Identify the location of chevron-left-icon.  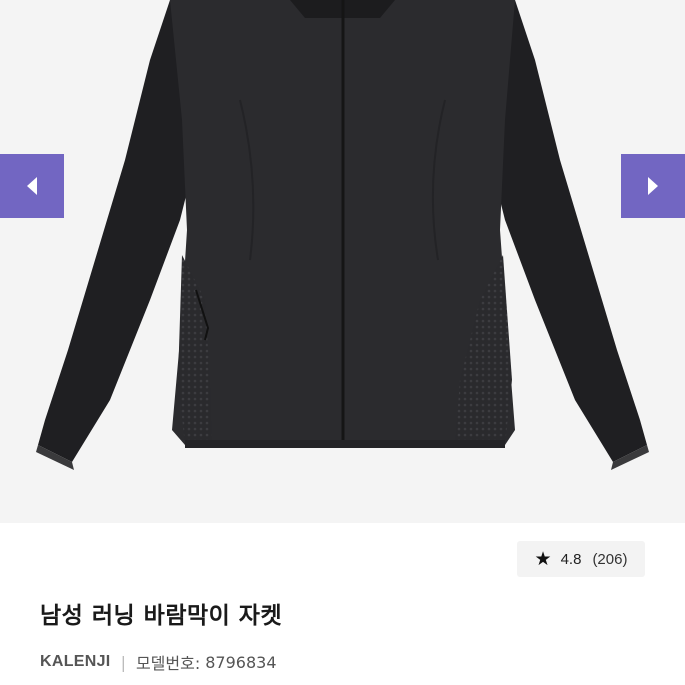
(32, 186).